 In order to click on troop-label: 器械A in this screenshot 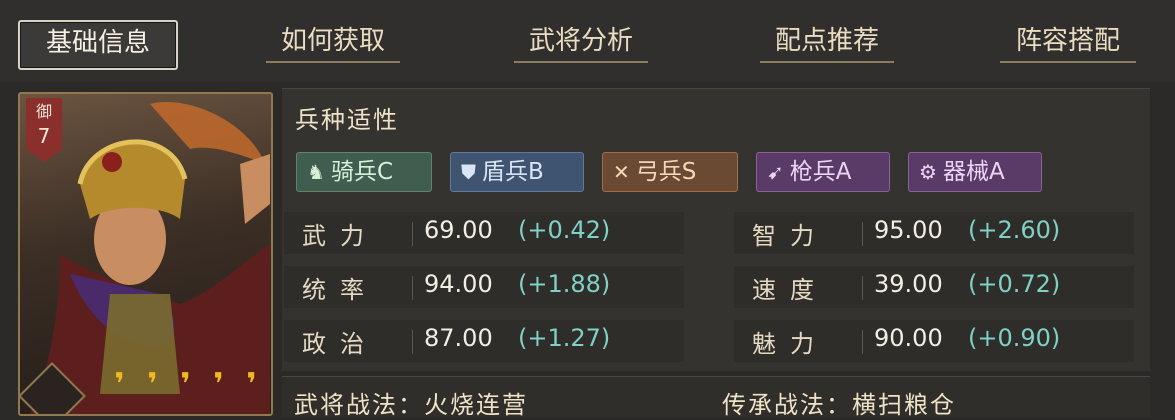, I will do `click(973, 172)`.